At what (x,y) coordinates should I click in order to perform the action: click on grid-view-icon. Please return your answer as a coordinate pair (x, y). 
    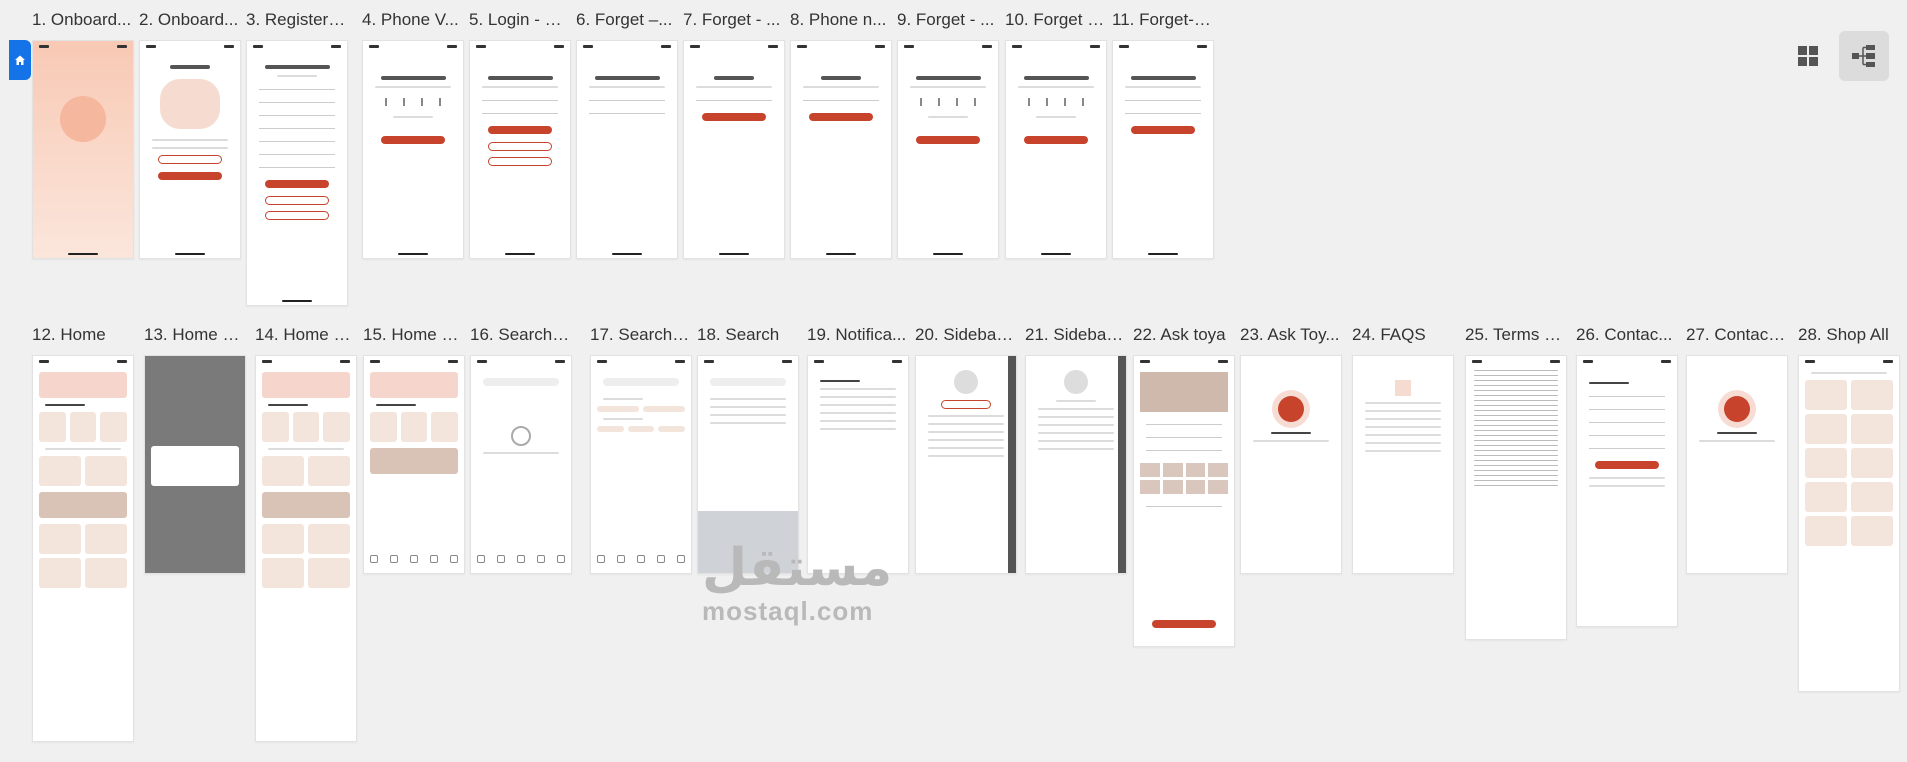
    Looking at the image, I should click on (1808, 56).